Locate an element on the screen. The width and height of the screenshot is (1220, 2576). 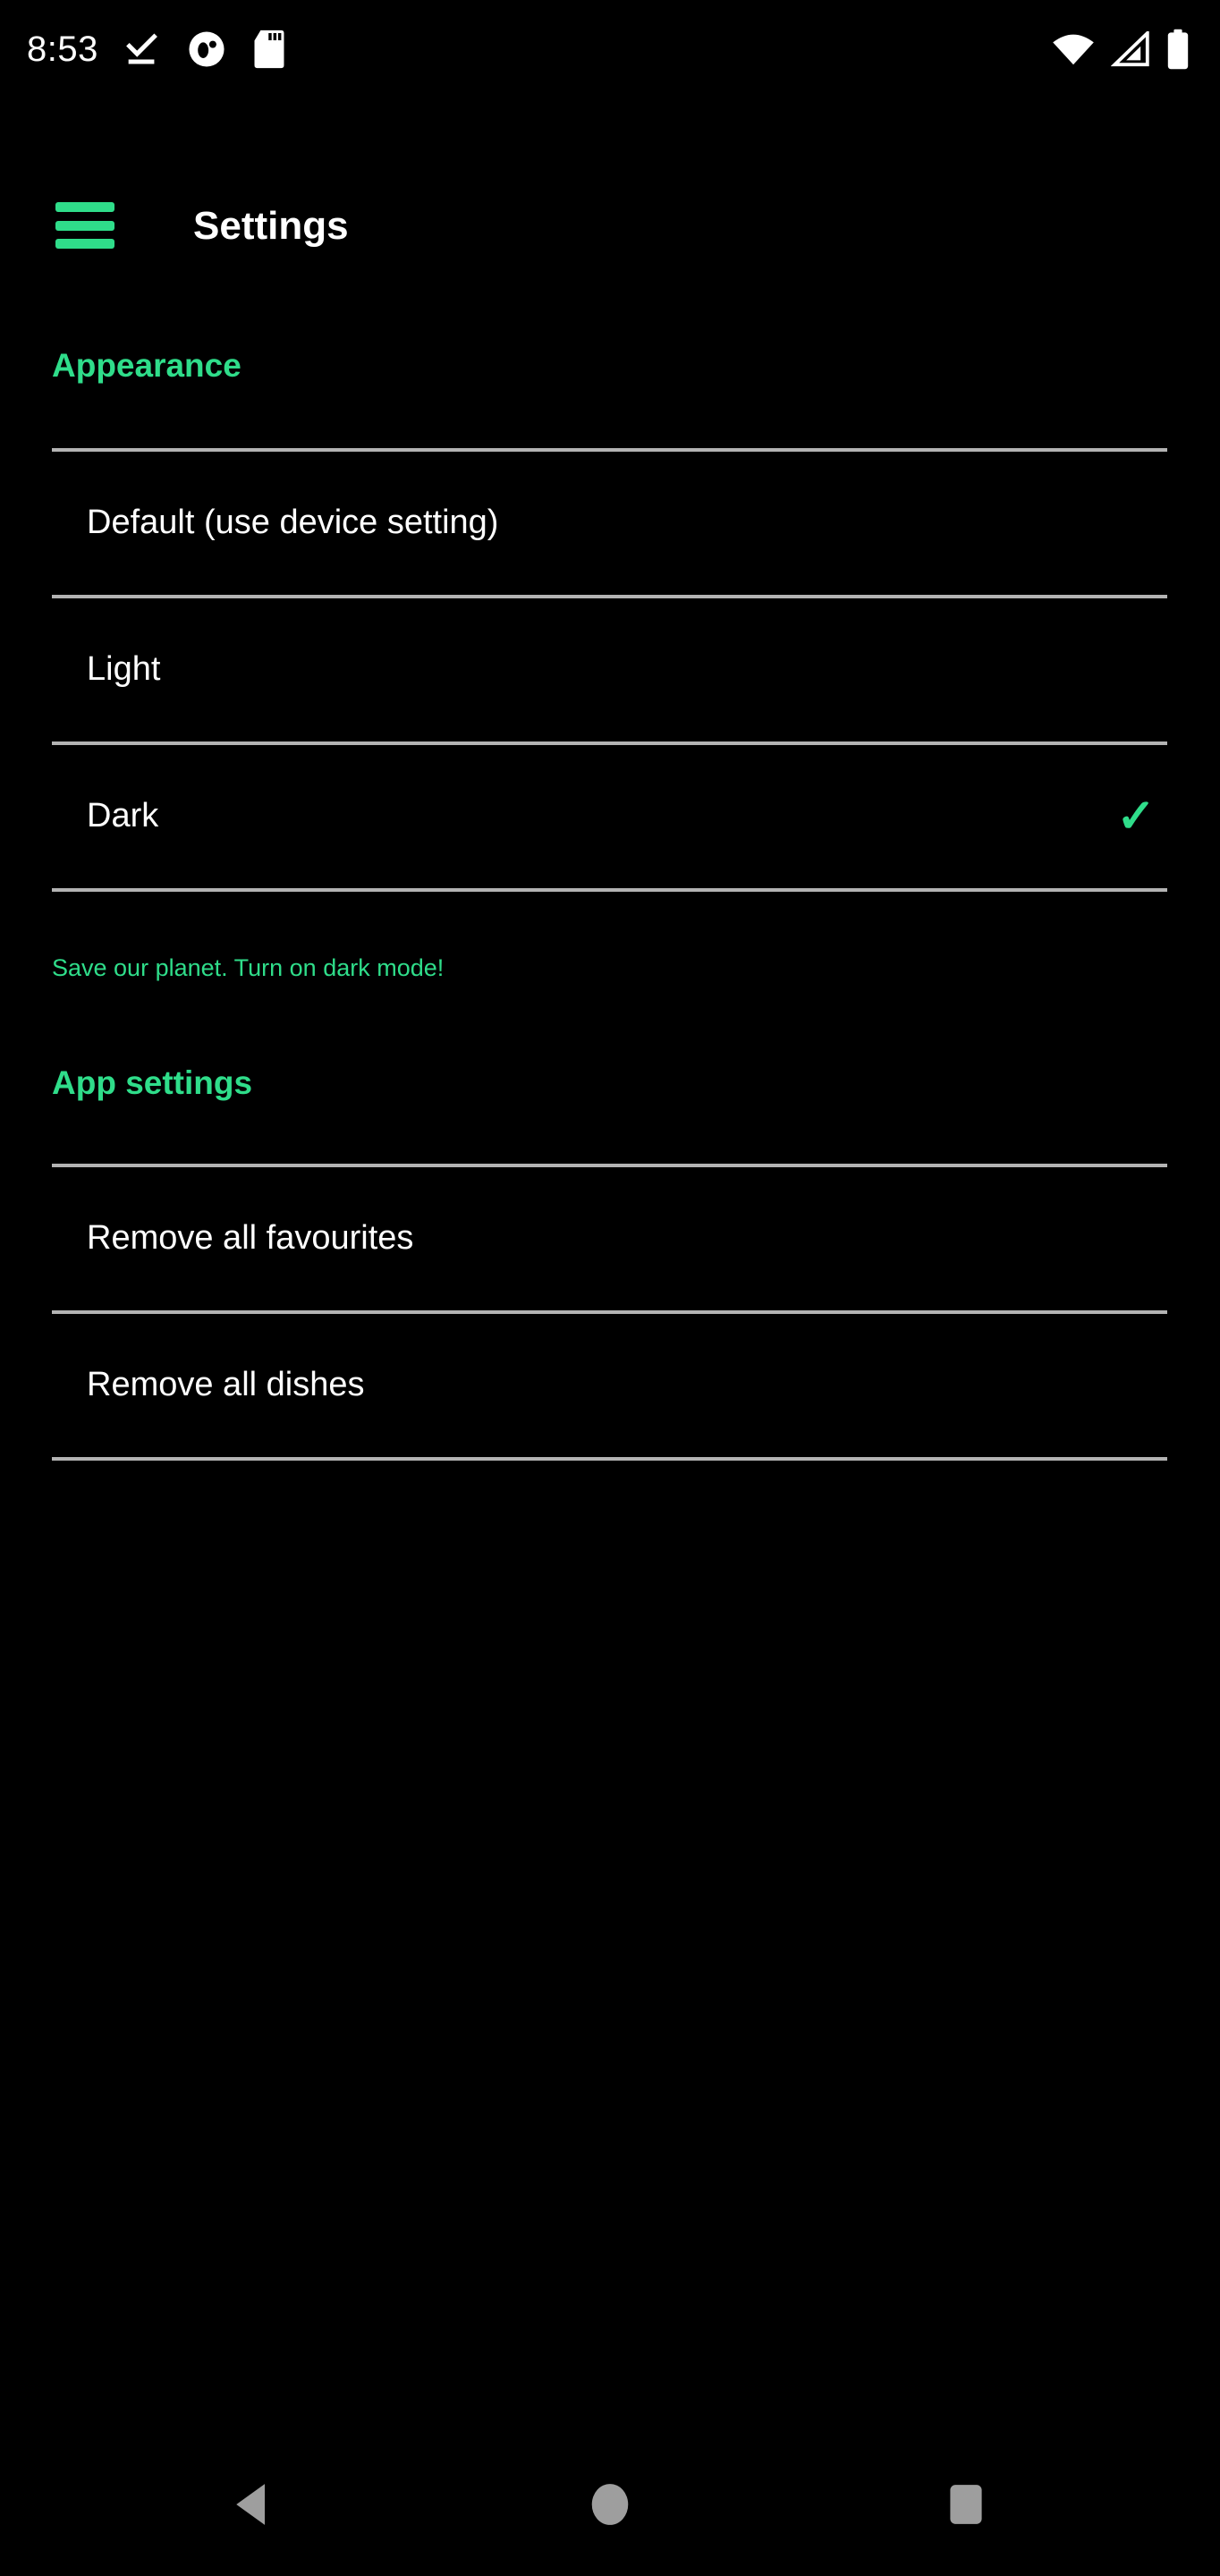
status-bar-right-group is located at coordinates (1121, 49).